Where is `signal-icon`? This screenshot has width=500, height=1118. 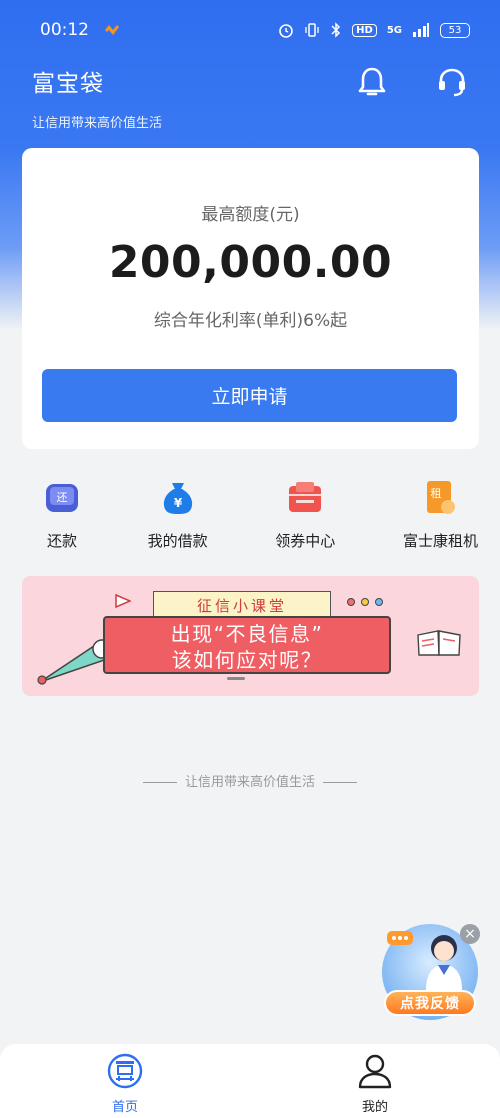
signal-icon is located at coordinates (421, 30).